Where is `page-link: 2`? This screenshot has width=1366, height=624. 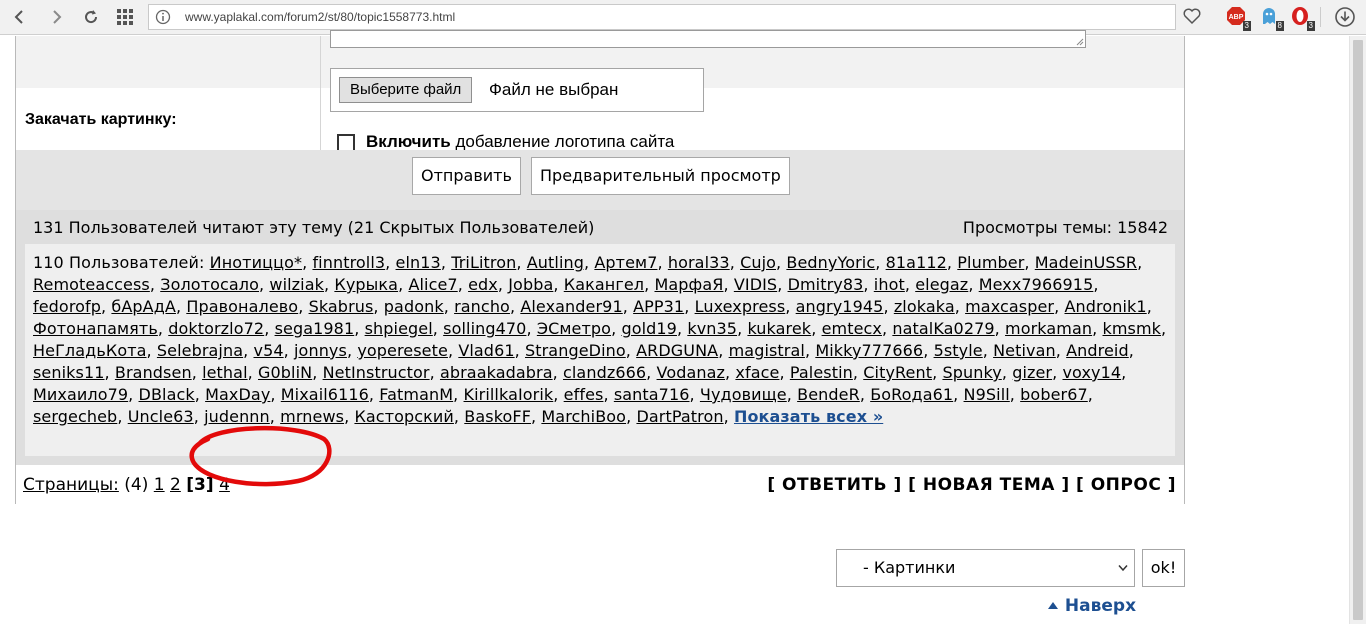 page-link: 2 is located at coordinates (175, 485).